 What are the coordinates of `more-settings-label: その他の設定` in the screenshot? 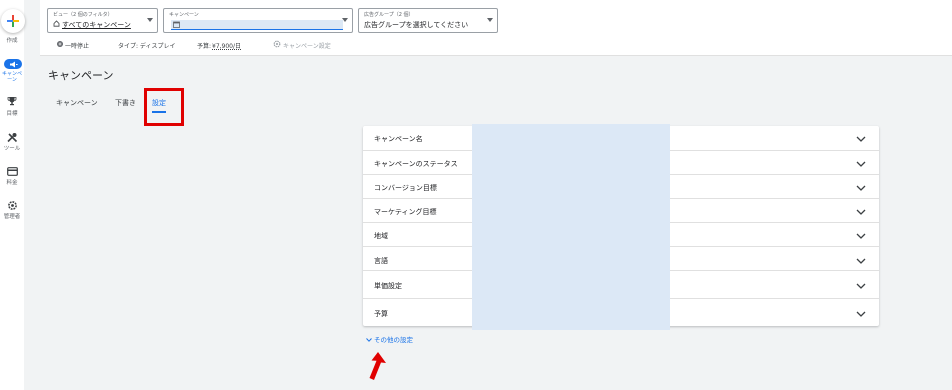 It's located at (393, 340).